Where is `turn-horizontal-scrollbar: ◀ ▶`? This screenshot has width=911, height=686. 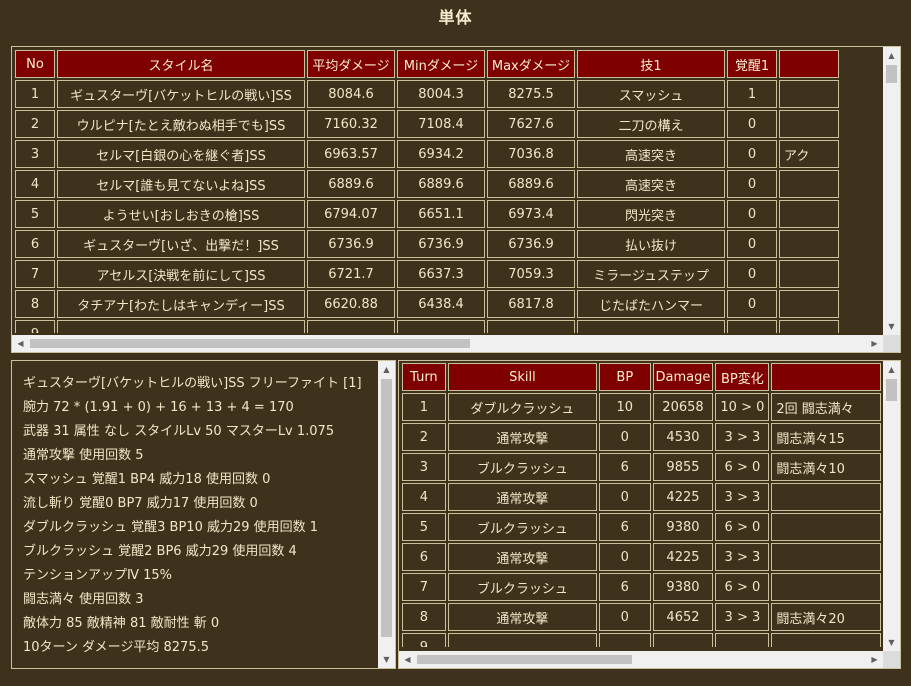 turn-horizontal-scrollbar: ◀ ▶ is located at coordinates (641, 659).